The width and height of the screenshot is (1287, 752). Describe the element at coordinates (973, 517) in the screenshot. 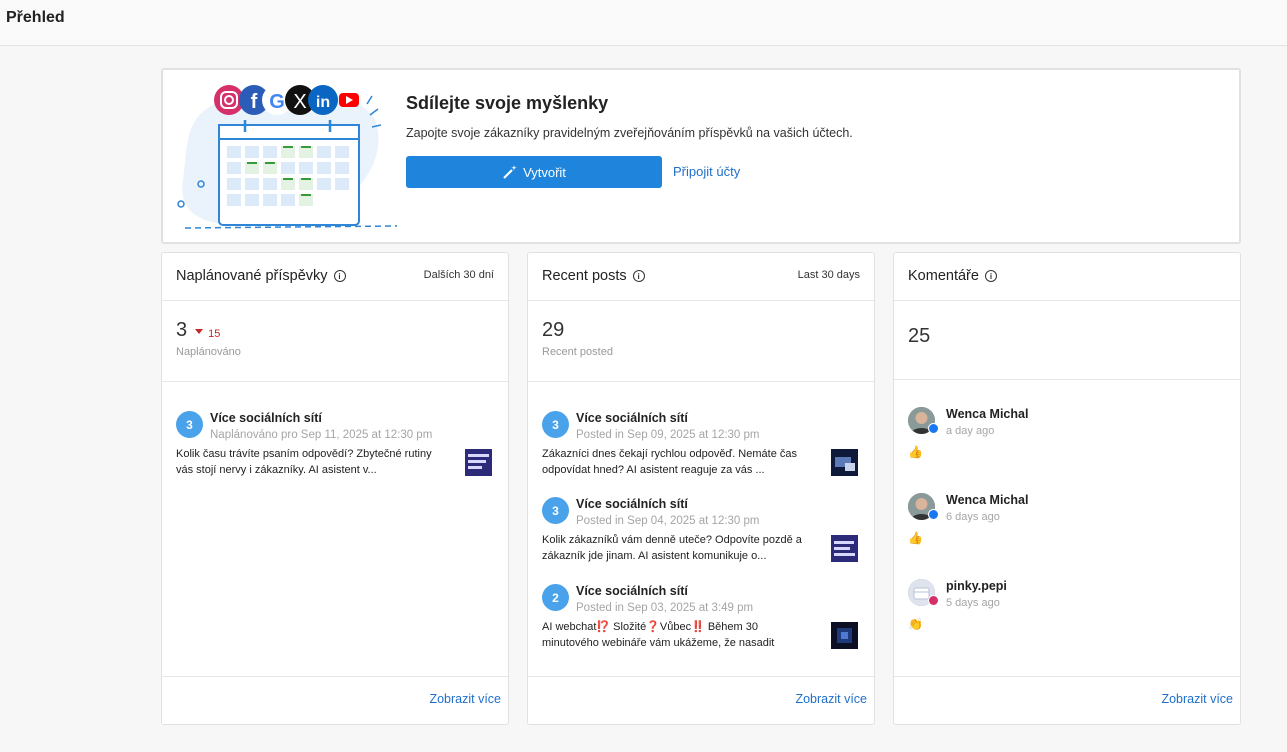

I see `comment-time: 6 days ago` at that location.